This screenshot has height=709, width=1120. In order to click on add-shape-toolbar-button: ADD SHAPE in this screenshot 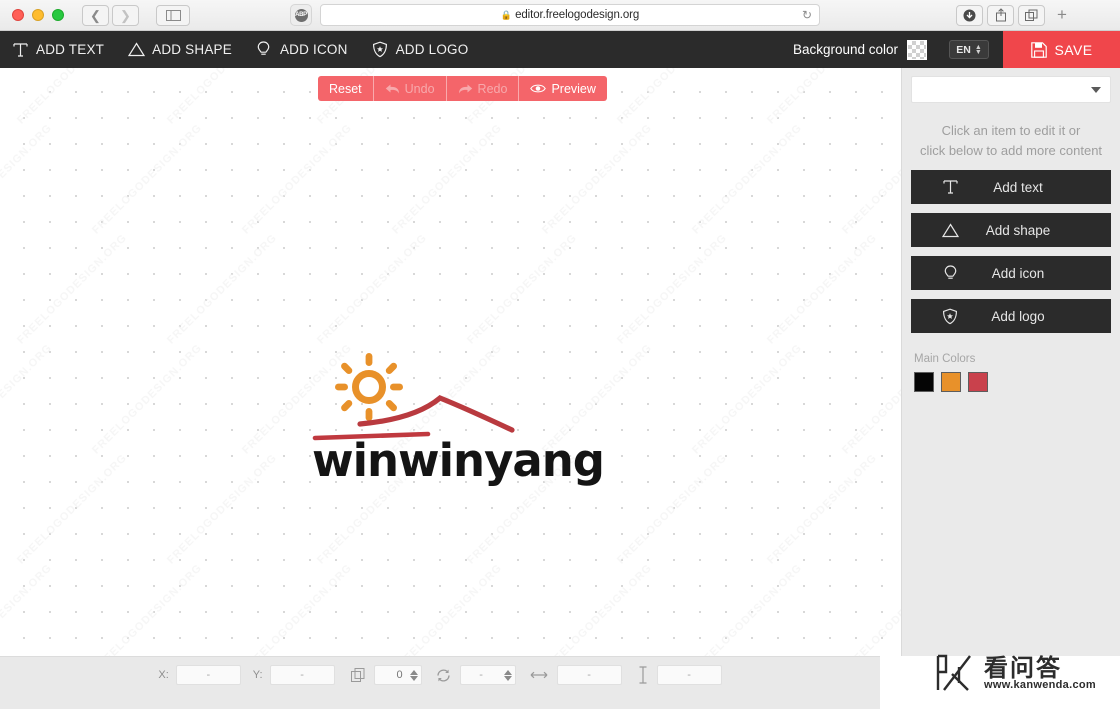, I will do `click(179, 49)`.